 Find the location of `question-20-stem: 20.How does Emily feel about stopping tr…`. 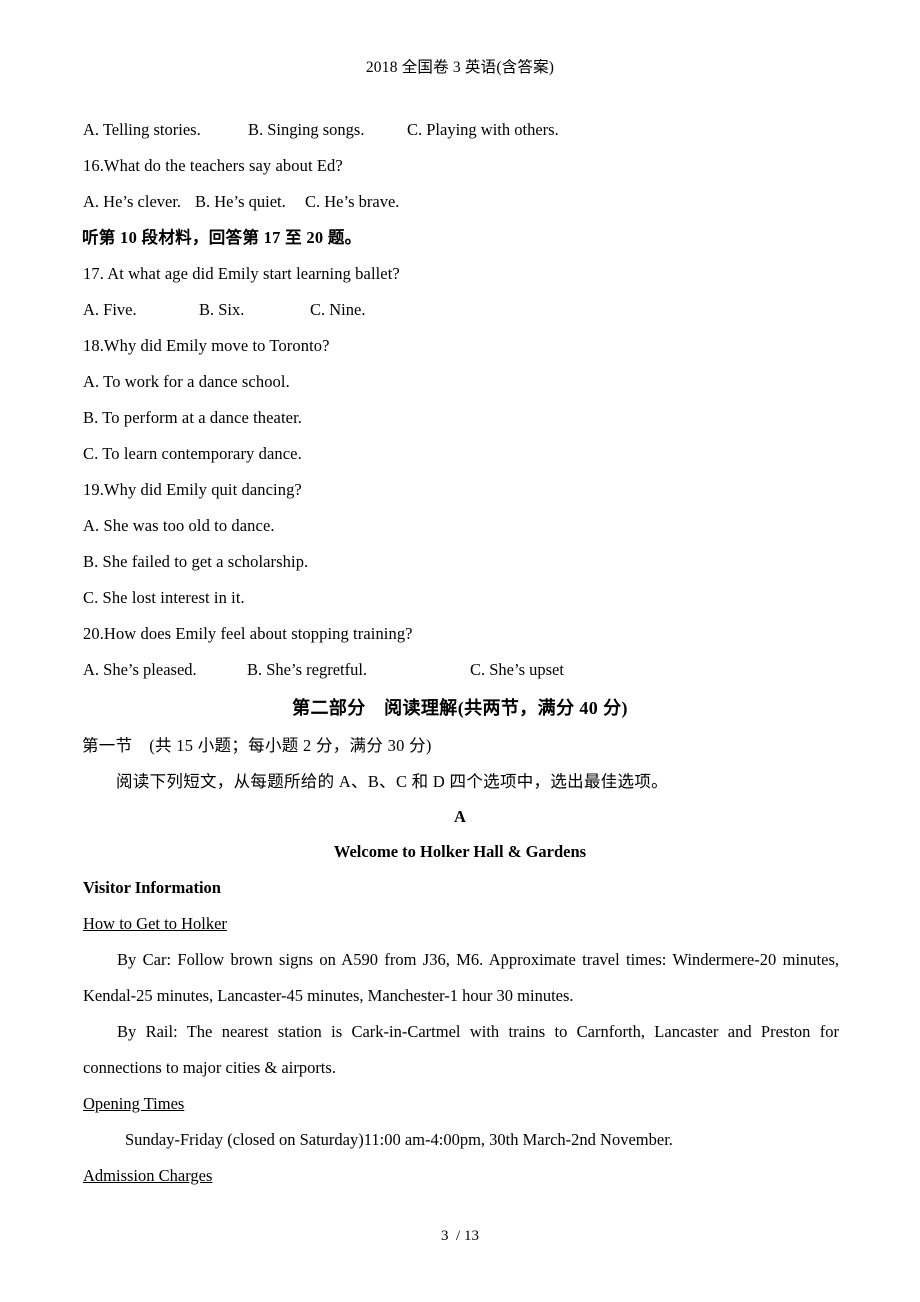

question-20-stem: 20.How does Emily feel about stopping tr… is located at coordinates (248, 633).